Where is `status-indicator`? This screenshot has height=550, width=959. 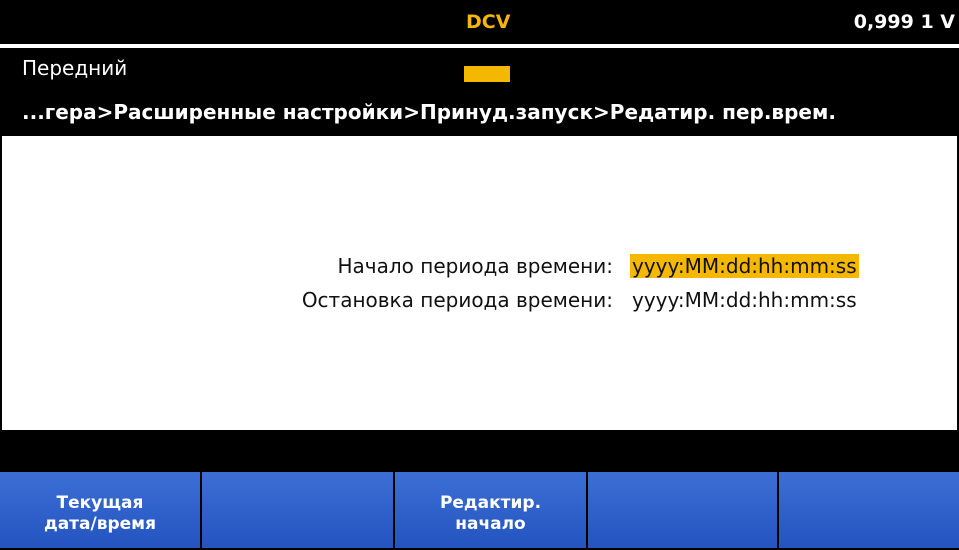
status-indicator is located at coordinates (487, 74).